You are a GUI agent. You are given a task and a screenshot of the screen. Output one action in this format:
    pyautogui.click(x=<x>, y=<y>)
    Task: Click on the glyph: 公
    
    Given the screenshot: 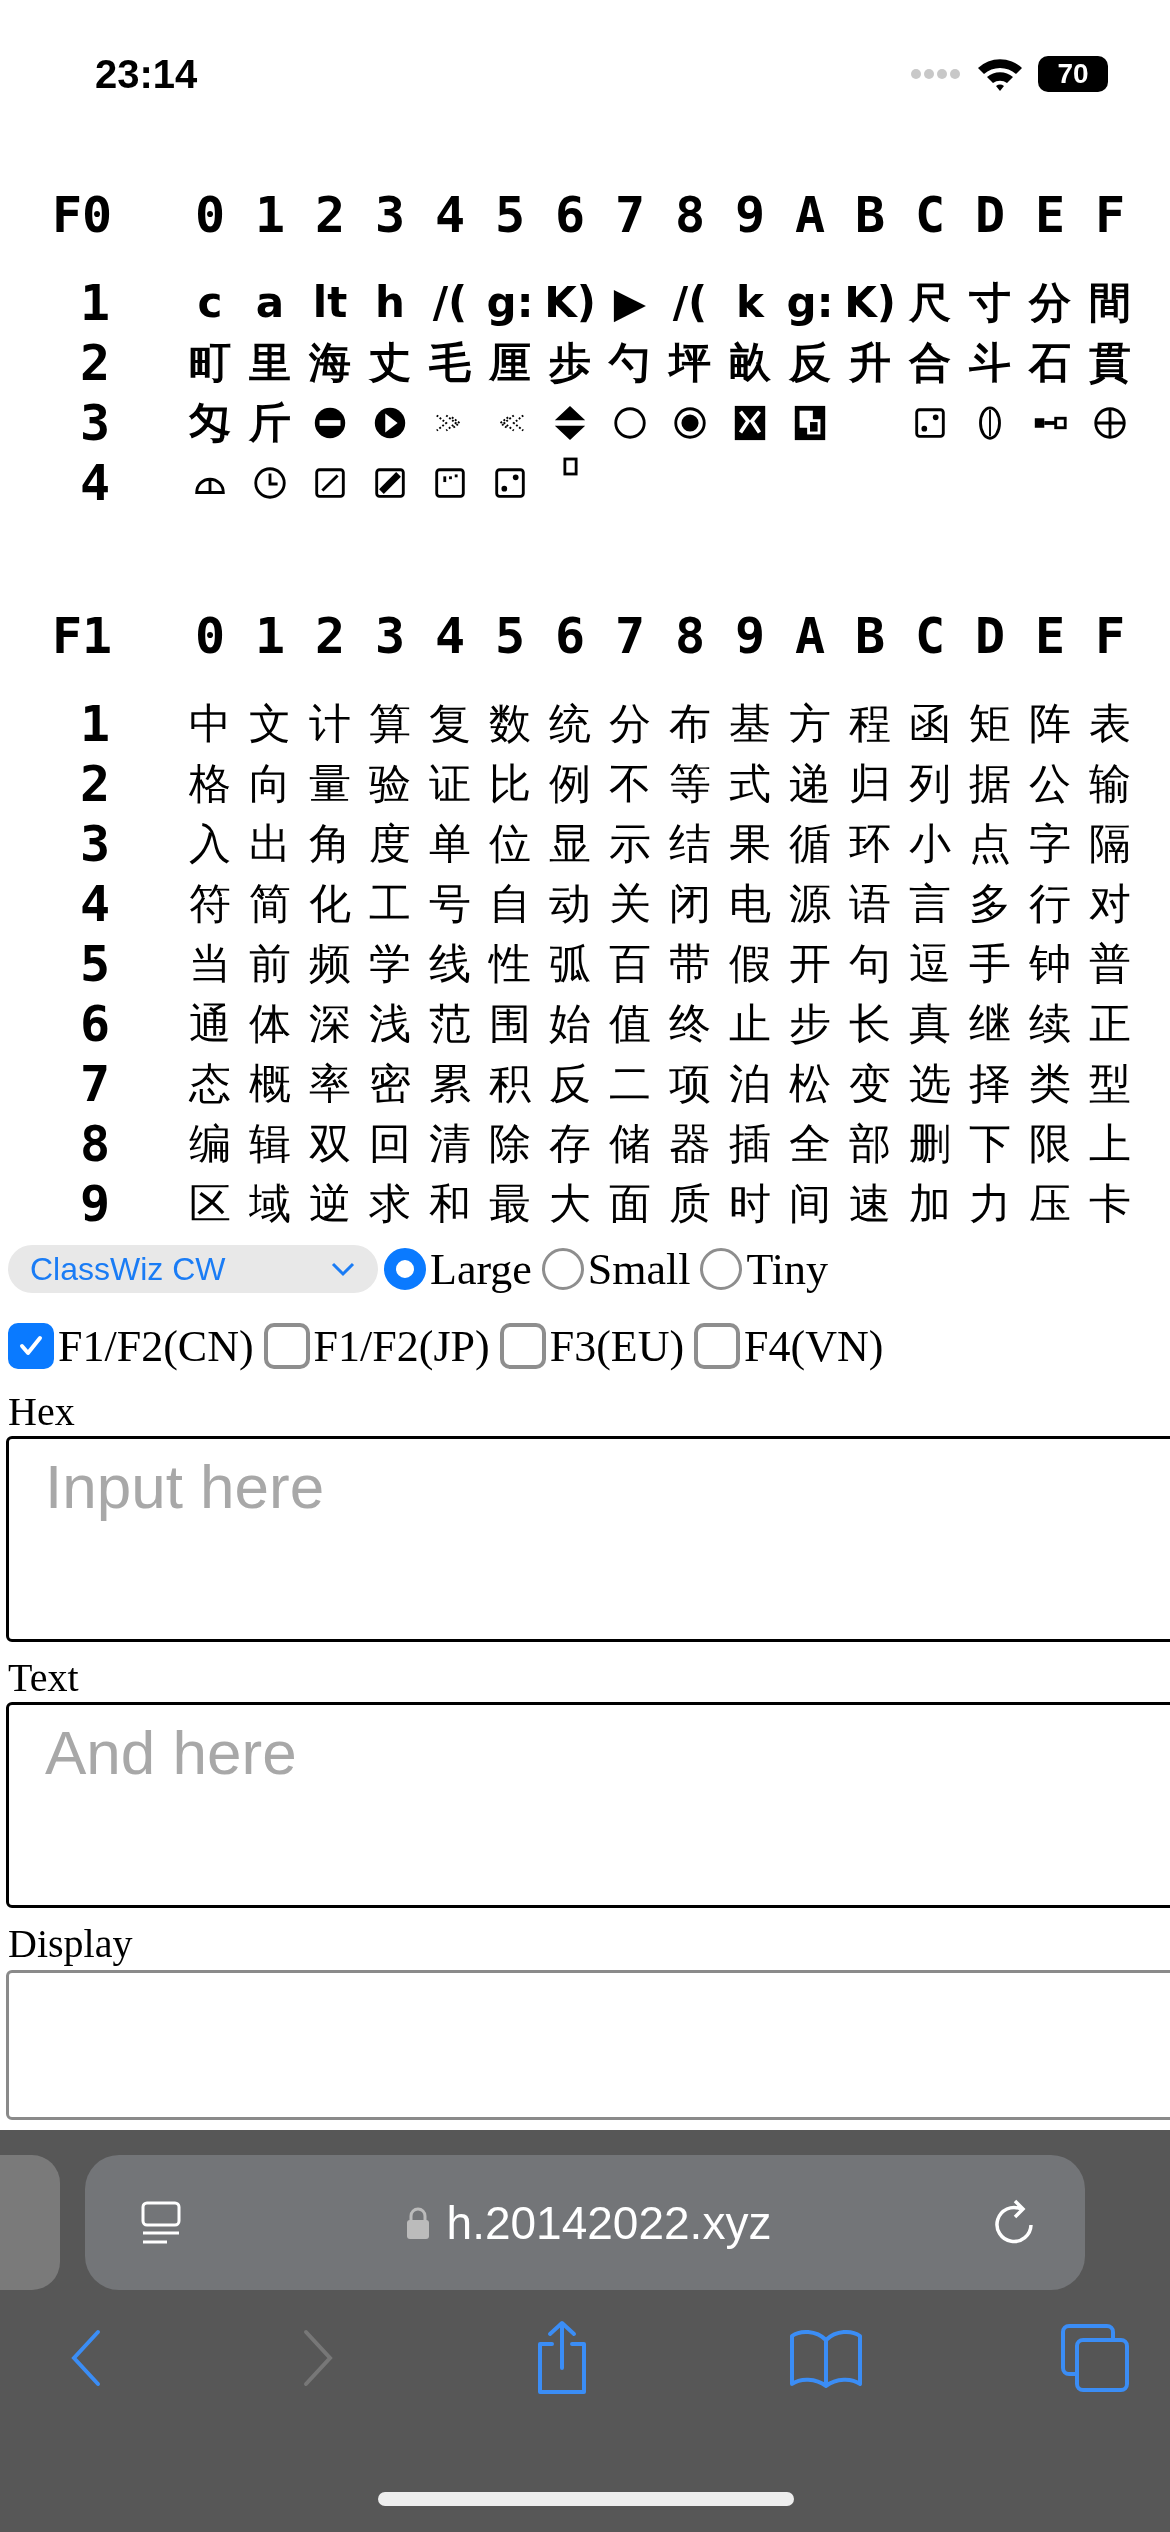 What is the action you would take?
    pyautogui.click(x=1050, y=784)
    